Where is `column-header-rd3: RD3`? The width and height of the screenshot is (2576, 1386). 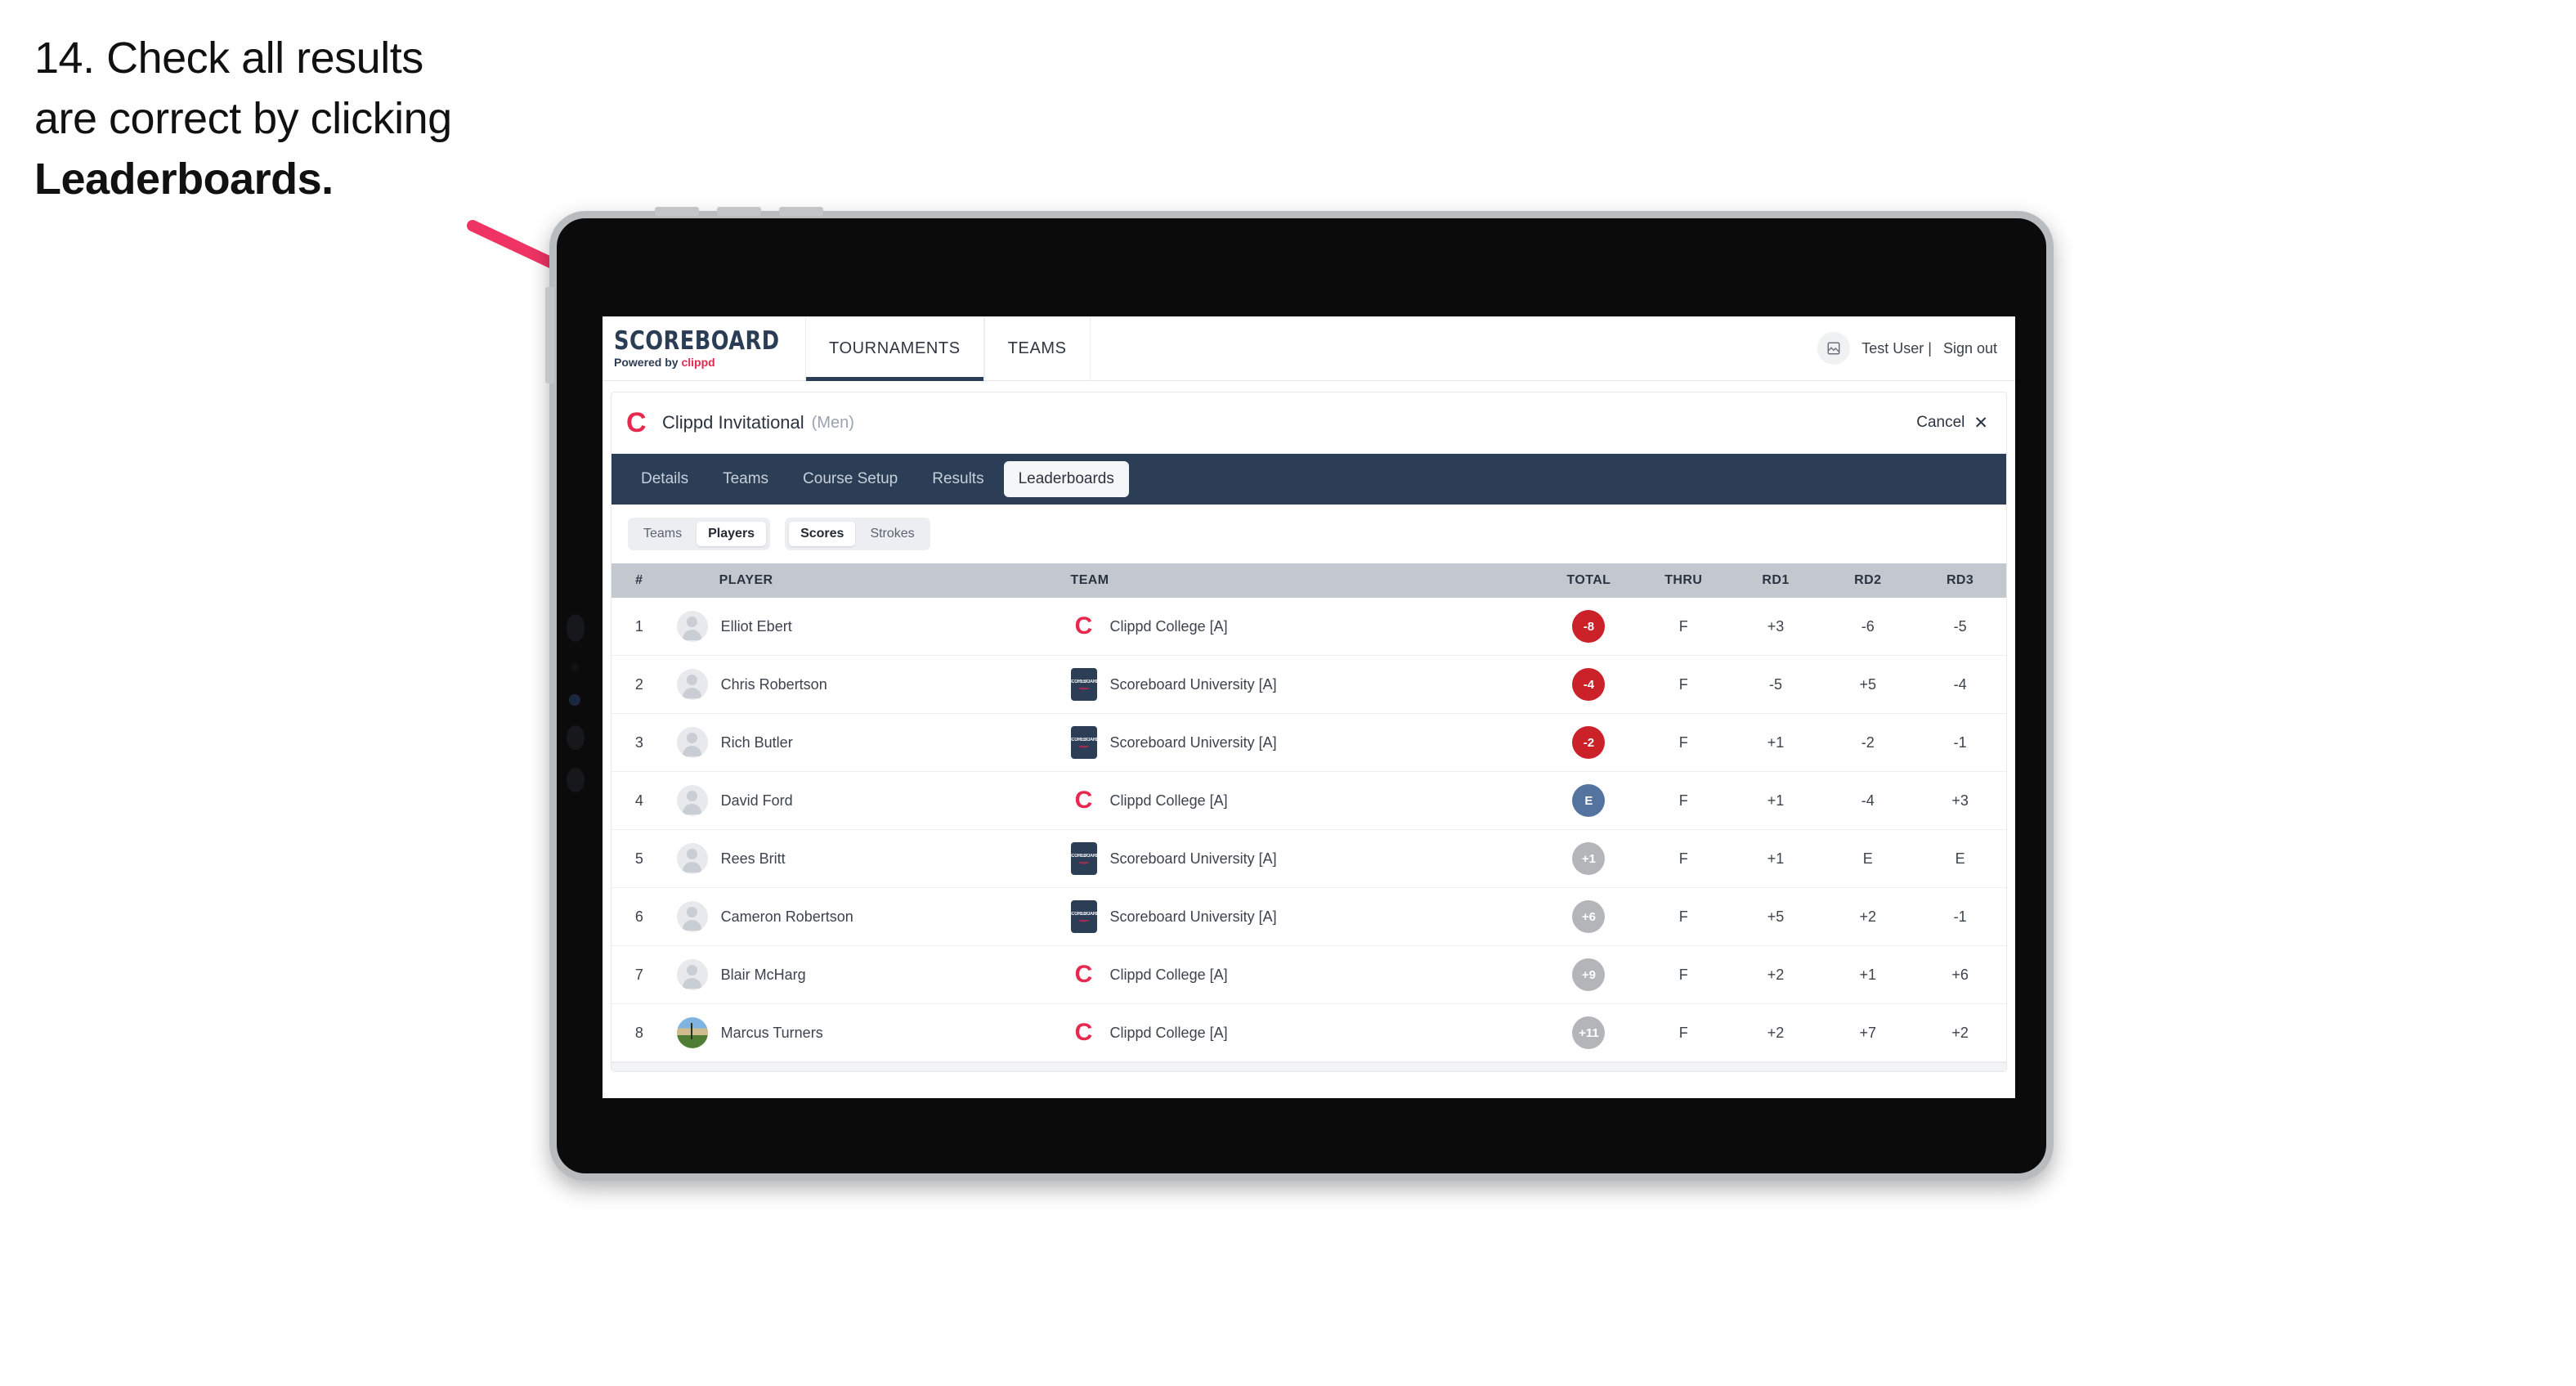
column-header-rd3: RD3 is located at coordinates (1960, 580).